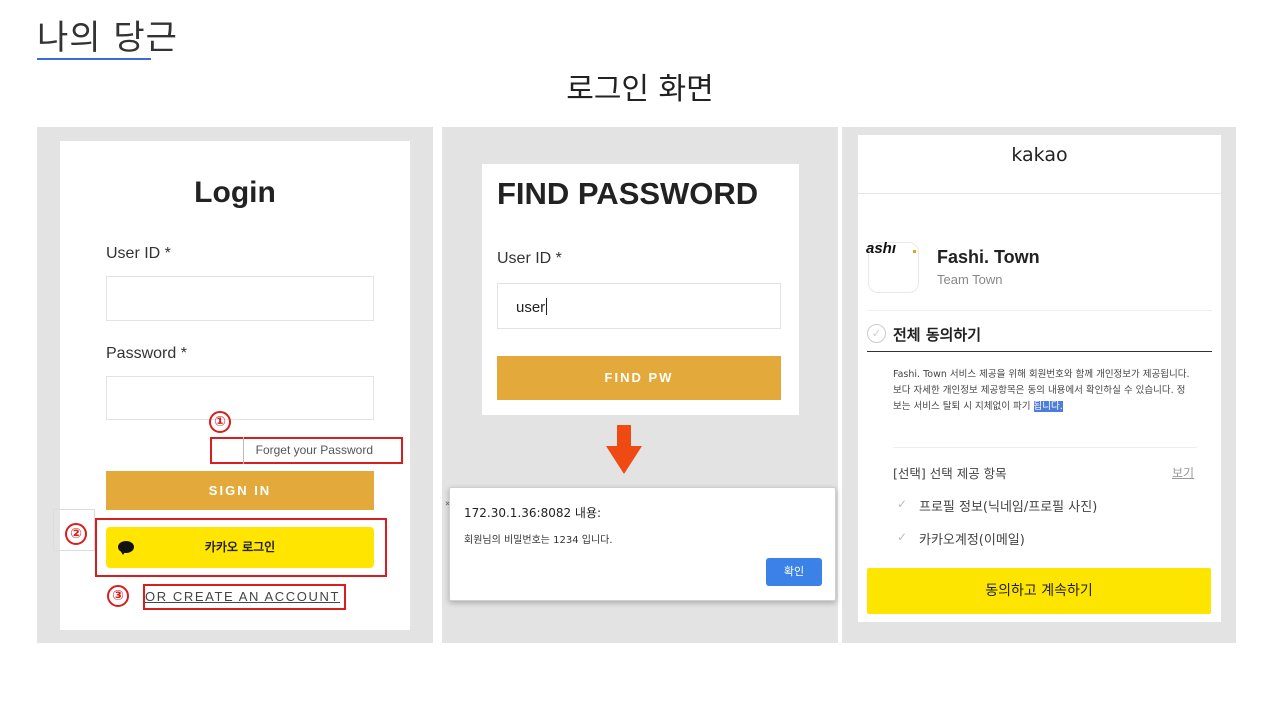  I want to click on speech-bubble-tail, so click(123, 552).